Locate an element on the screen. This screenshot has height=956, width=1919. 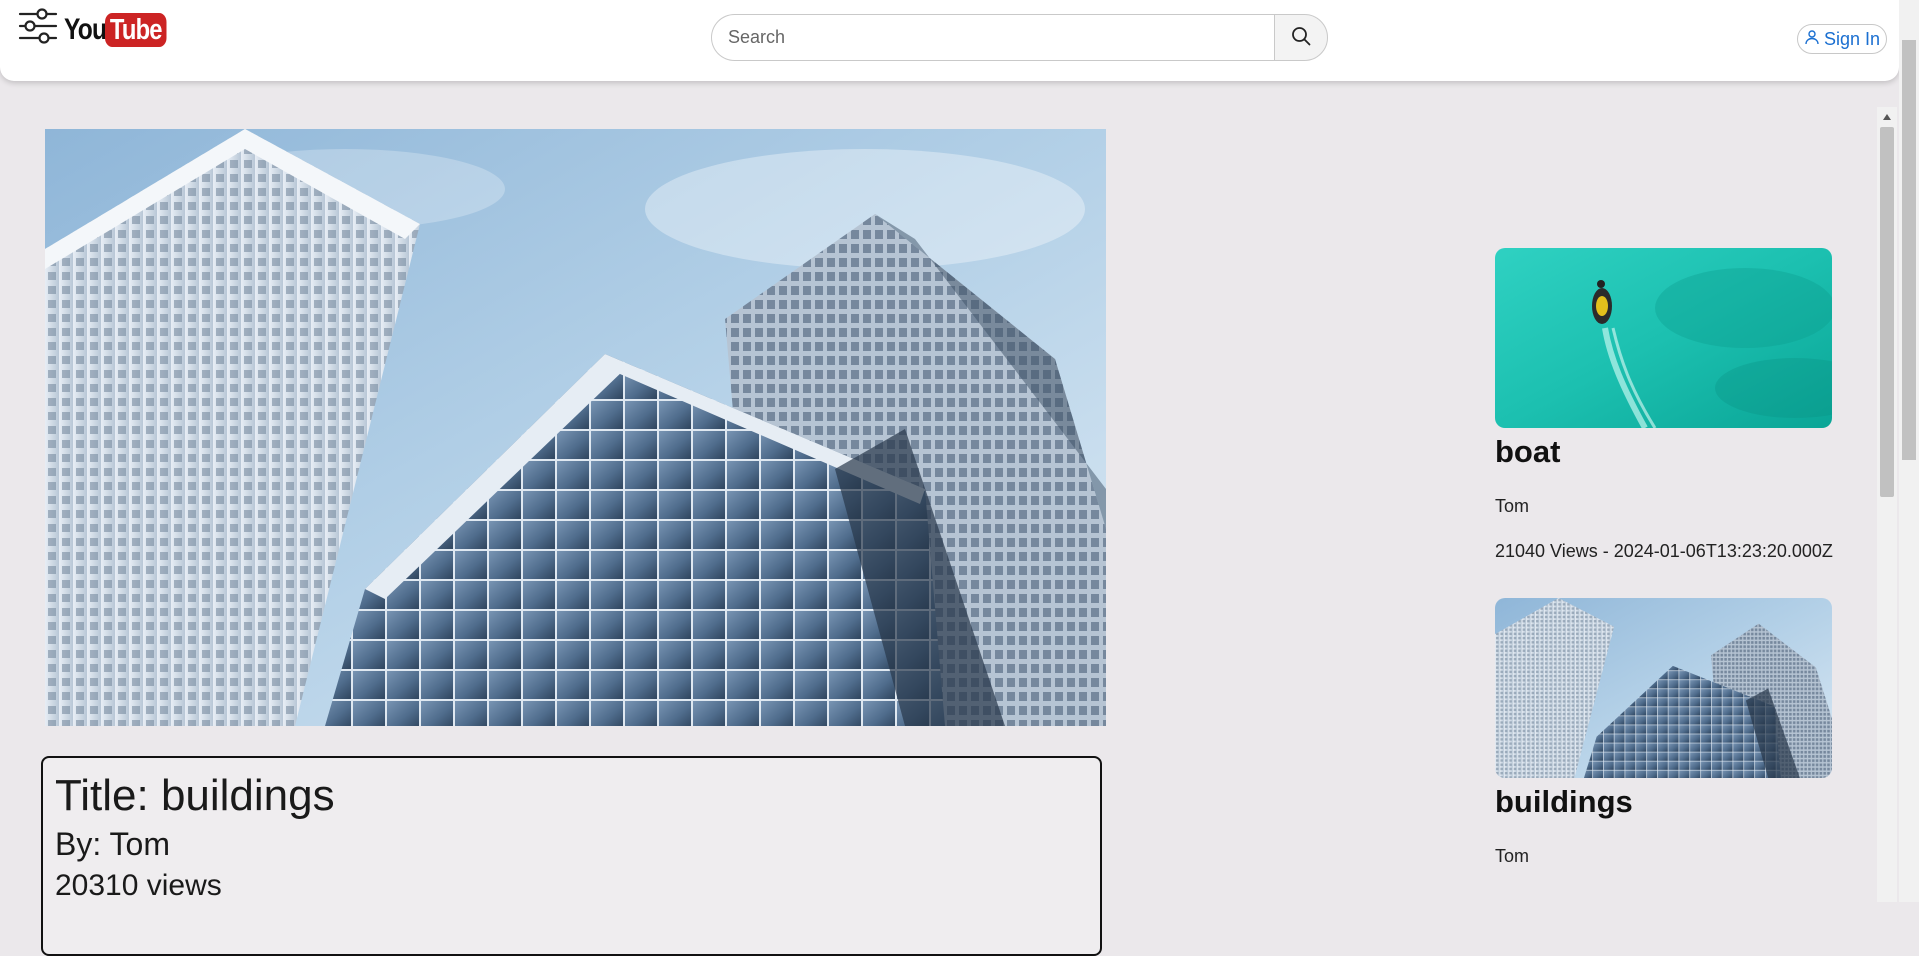
video-view-count: 20310 views is located at coordinates (138, 885).